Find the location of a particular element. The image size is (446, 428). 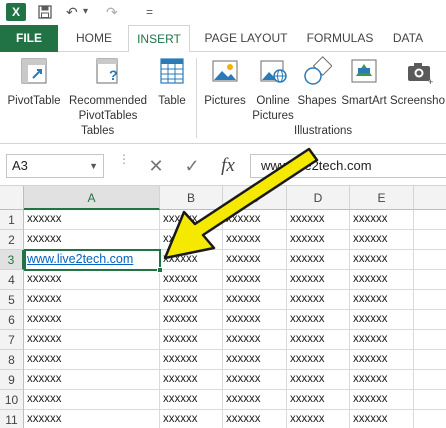

cell-e7: xxxxxx is located at coordinates (382, 340).